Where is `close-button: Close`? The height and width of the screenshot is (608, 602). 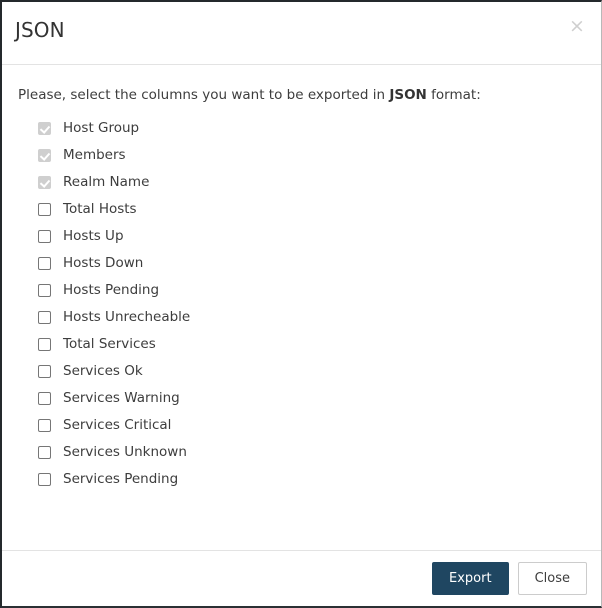
close-button: Close is located at coordinates (552, 578).